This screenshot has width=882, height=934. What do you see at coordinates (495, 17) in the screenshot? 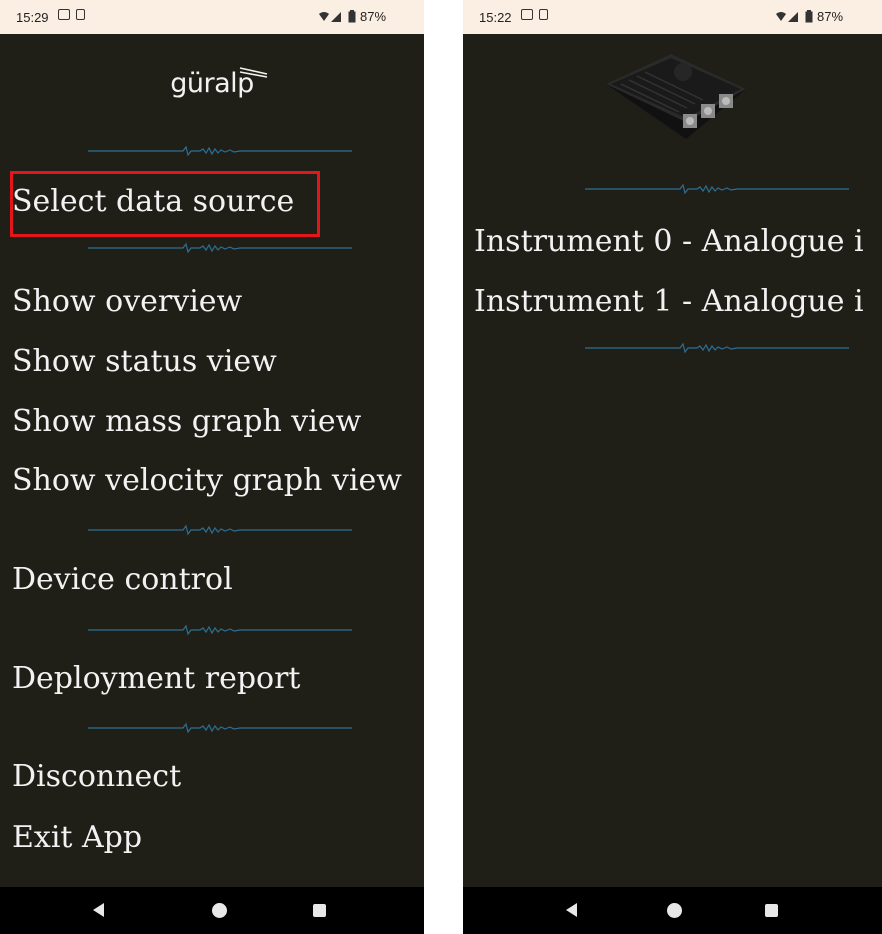
I see `status-time: 15:22` at bounding box center [495, 17].